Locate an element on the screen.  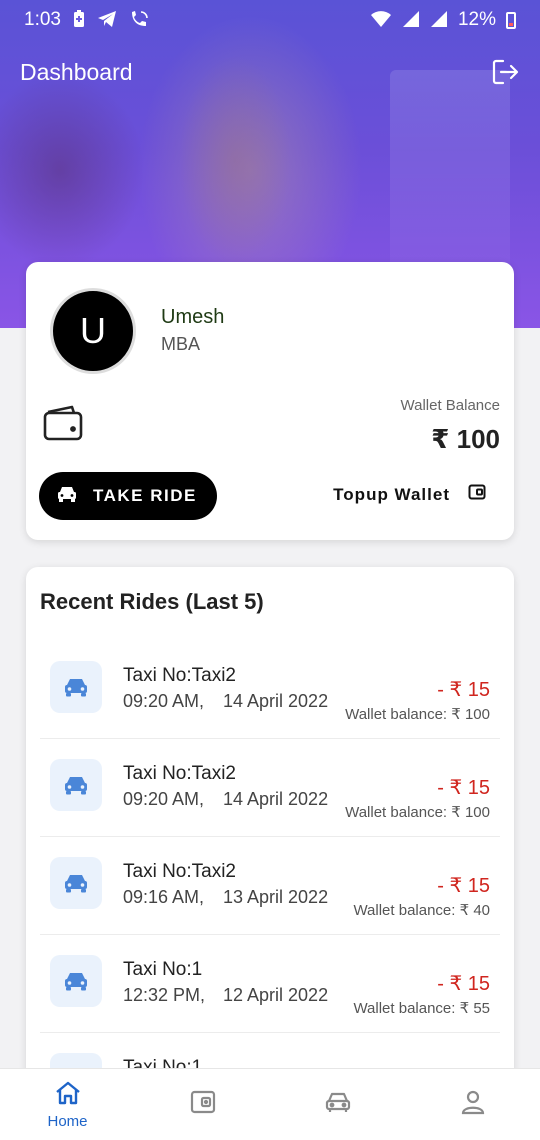
nav-wallet is located at coordinates (202, 1104).